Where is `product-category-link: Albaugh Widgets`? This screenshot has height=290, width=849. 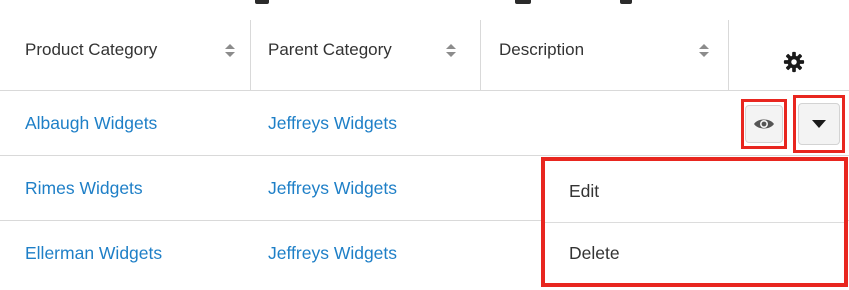 product-category-link: Albaugh Widgets is located at coordinates (91, 123).